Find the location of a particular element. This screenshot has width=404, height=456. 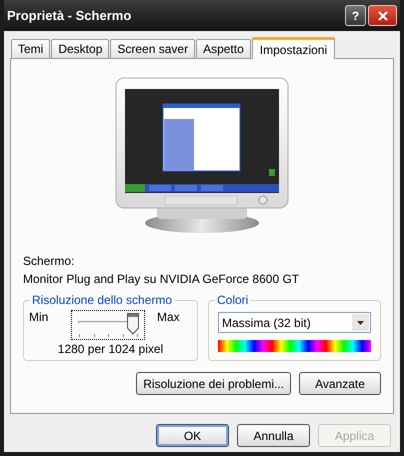

help-button: ? is located at coordinates (355, 15).